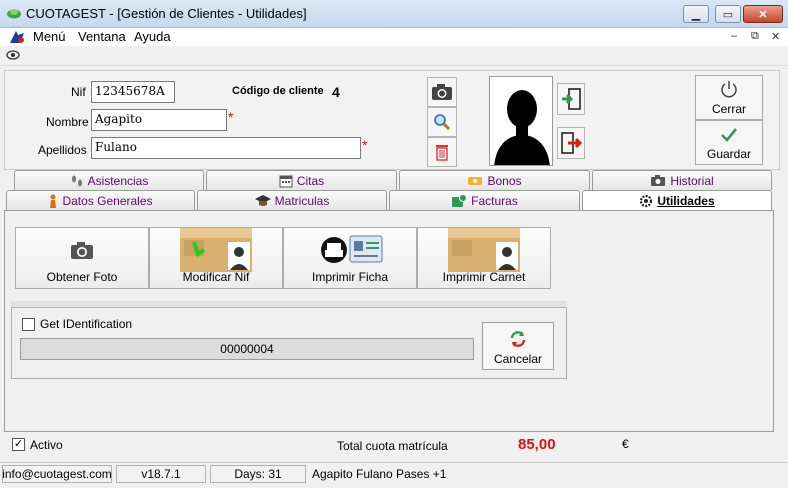 Image resolution: width=788 pixels, height=488 pixels. Describe the element at coordinates (494, 200) in the screenshot. I see `tab-facturas-label: Facturas` at that location.